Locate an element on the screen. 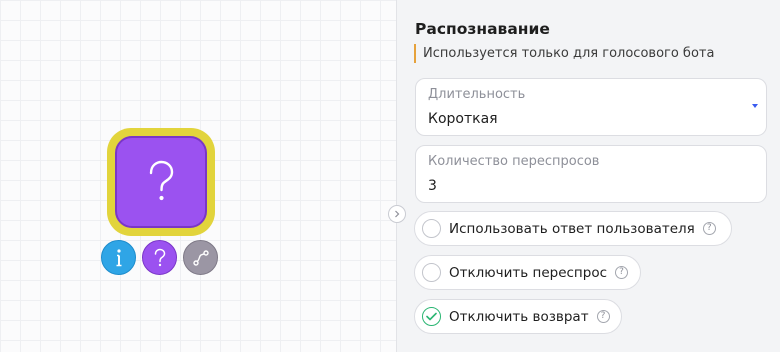 Image resolution: width=780 pixels, height=352 pixels. disable-reprompt-checkbox: Отключить переспрос ? is located at coordinates (527, 272).